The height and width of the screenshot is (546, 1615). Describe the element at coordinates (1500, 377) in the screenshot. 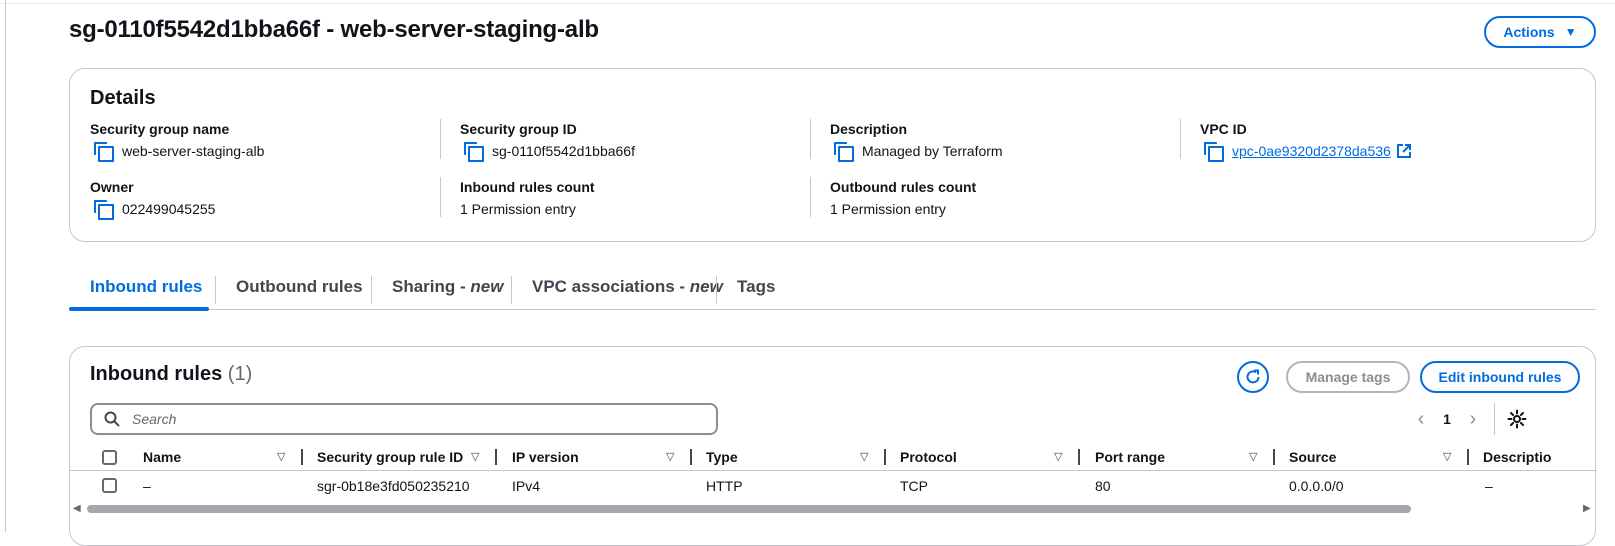

I see `edit-inbound-rules-button: Edit inbound rules` at that location.